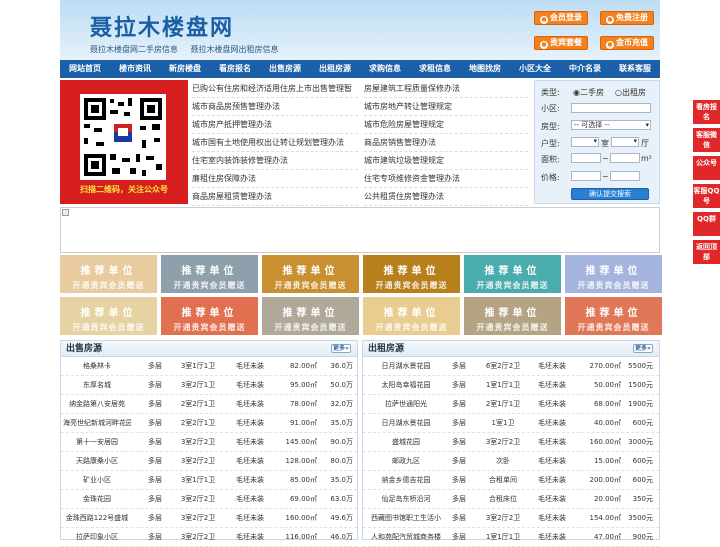 Image resolution: width=720 pixels, height=547 pixels. I want to click on listing-name: 第十一安居园, so click(97, 442).